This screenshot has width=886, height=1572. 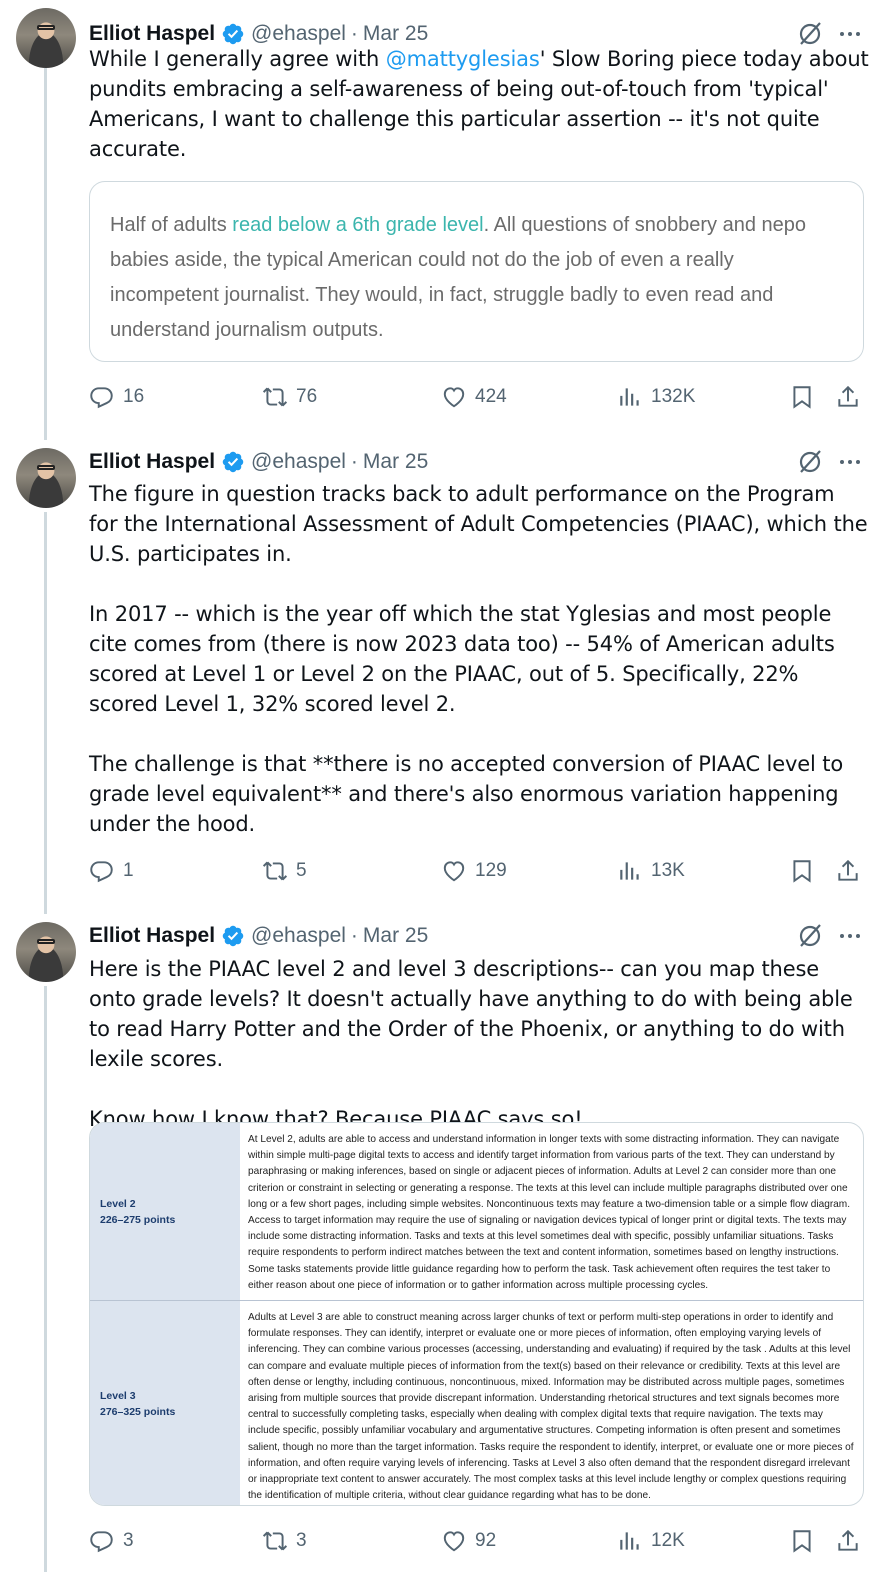 What do you see at coordinates (165, 1403) in the screenshot?
I see `level-label: Level 3 276–325 points` at bounding box center [165, 1403].